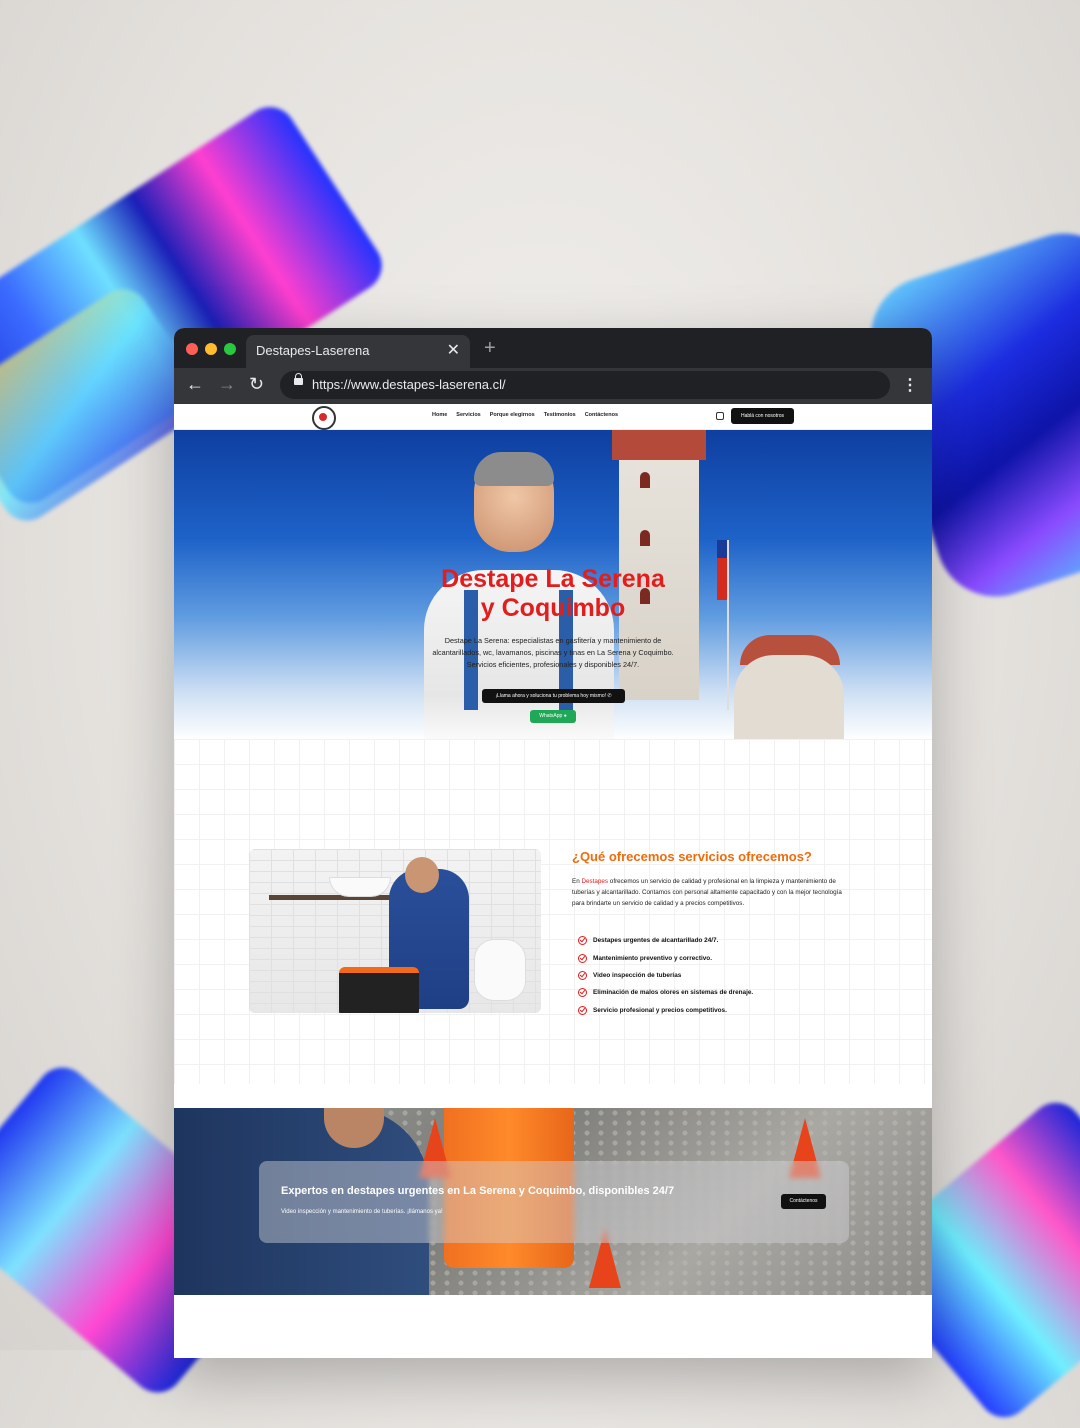  Describe the element at coordinates (490, 348) in the screenshot. I see `new-tab-icon: +` at that location.